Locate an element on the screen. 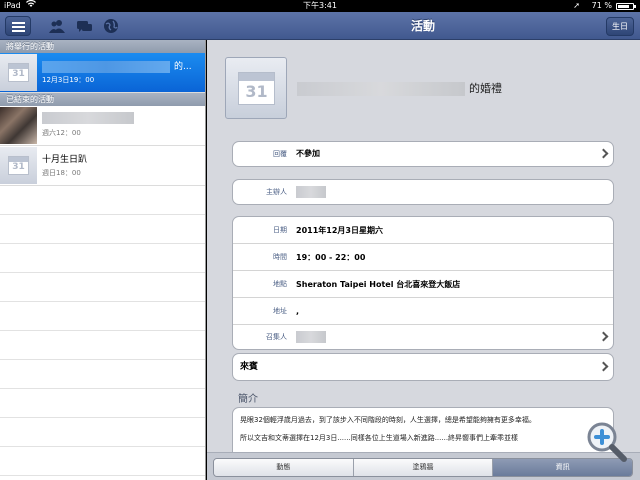  event-calendar-icon: 31 is located at coordinates (256, 88).